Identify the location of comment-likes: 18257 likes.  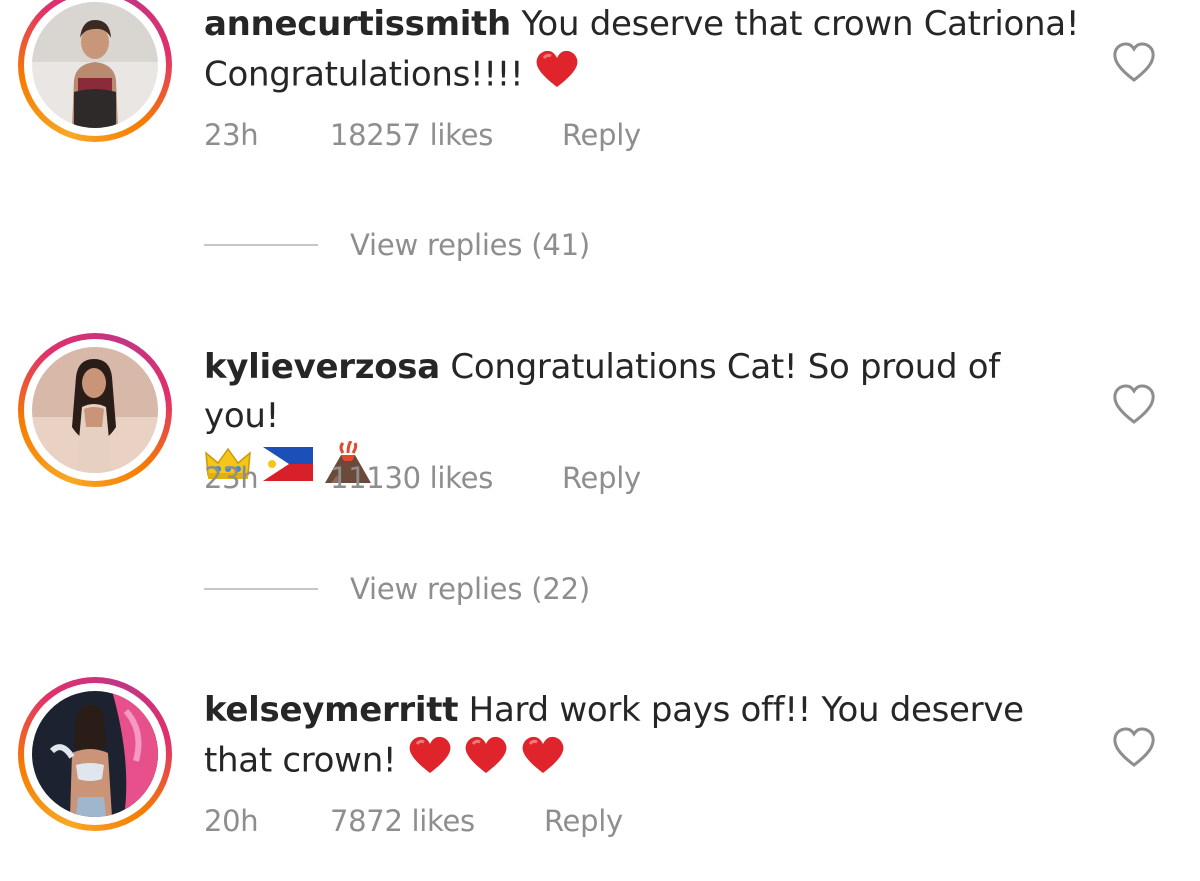
(446, 135).